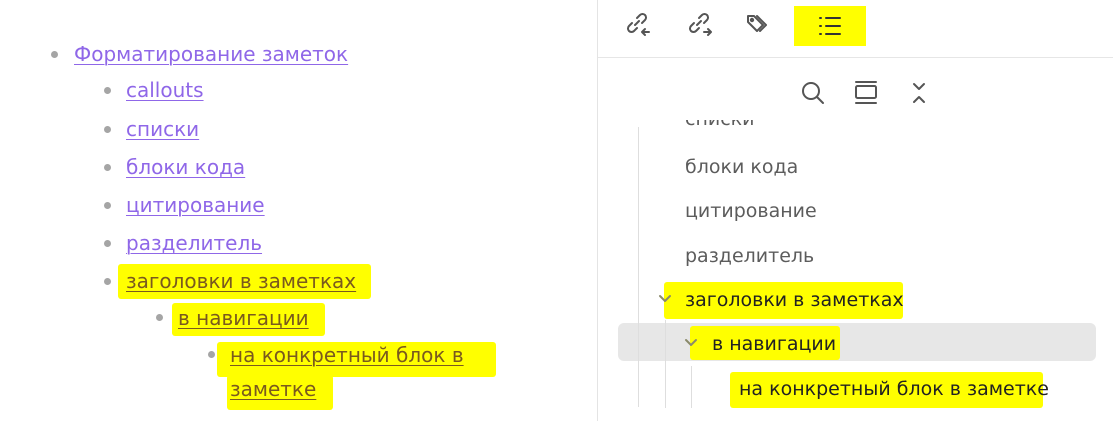 The height and width of the screenshot is (421, 1113). What do you see at coordinates (211, 54) in the screenshot?
I see `doc-link-formatting: Форматирование заметок` at bounding box center [211, 54].